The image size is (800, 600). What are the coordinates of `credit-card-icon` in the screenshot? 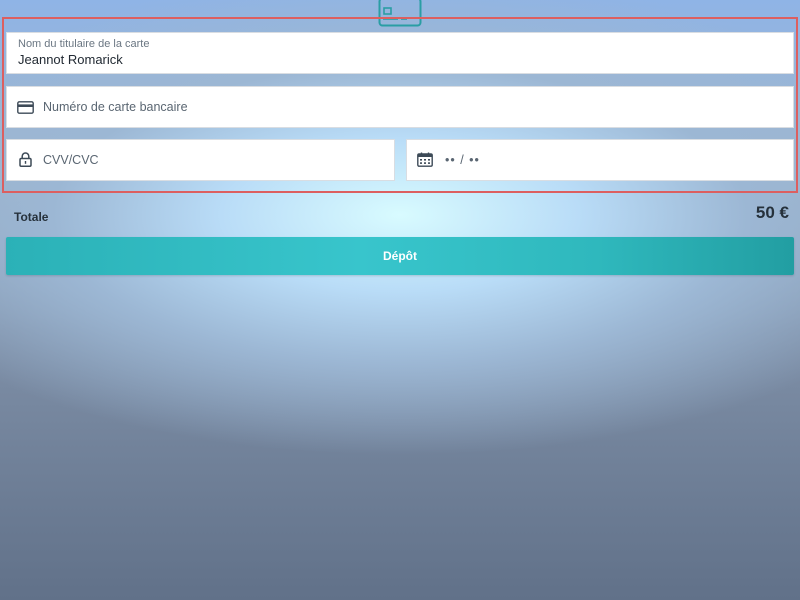 It's located at (25, 107).